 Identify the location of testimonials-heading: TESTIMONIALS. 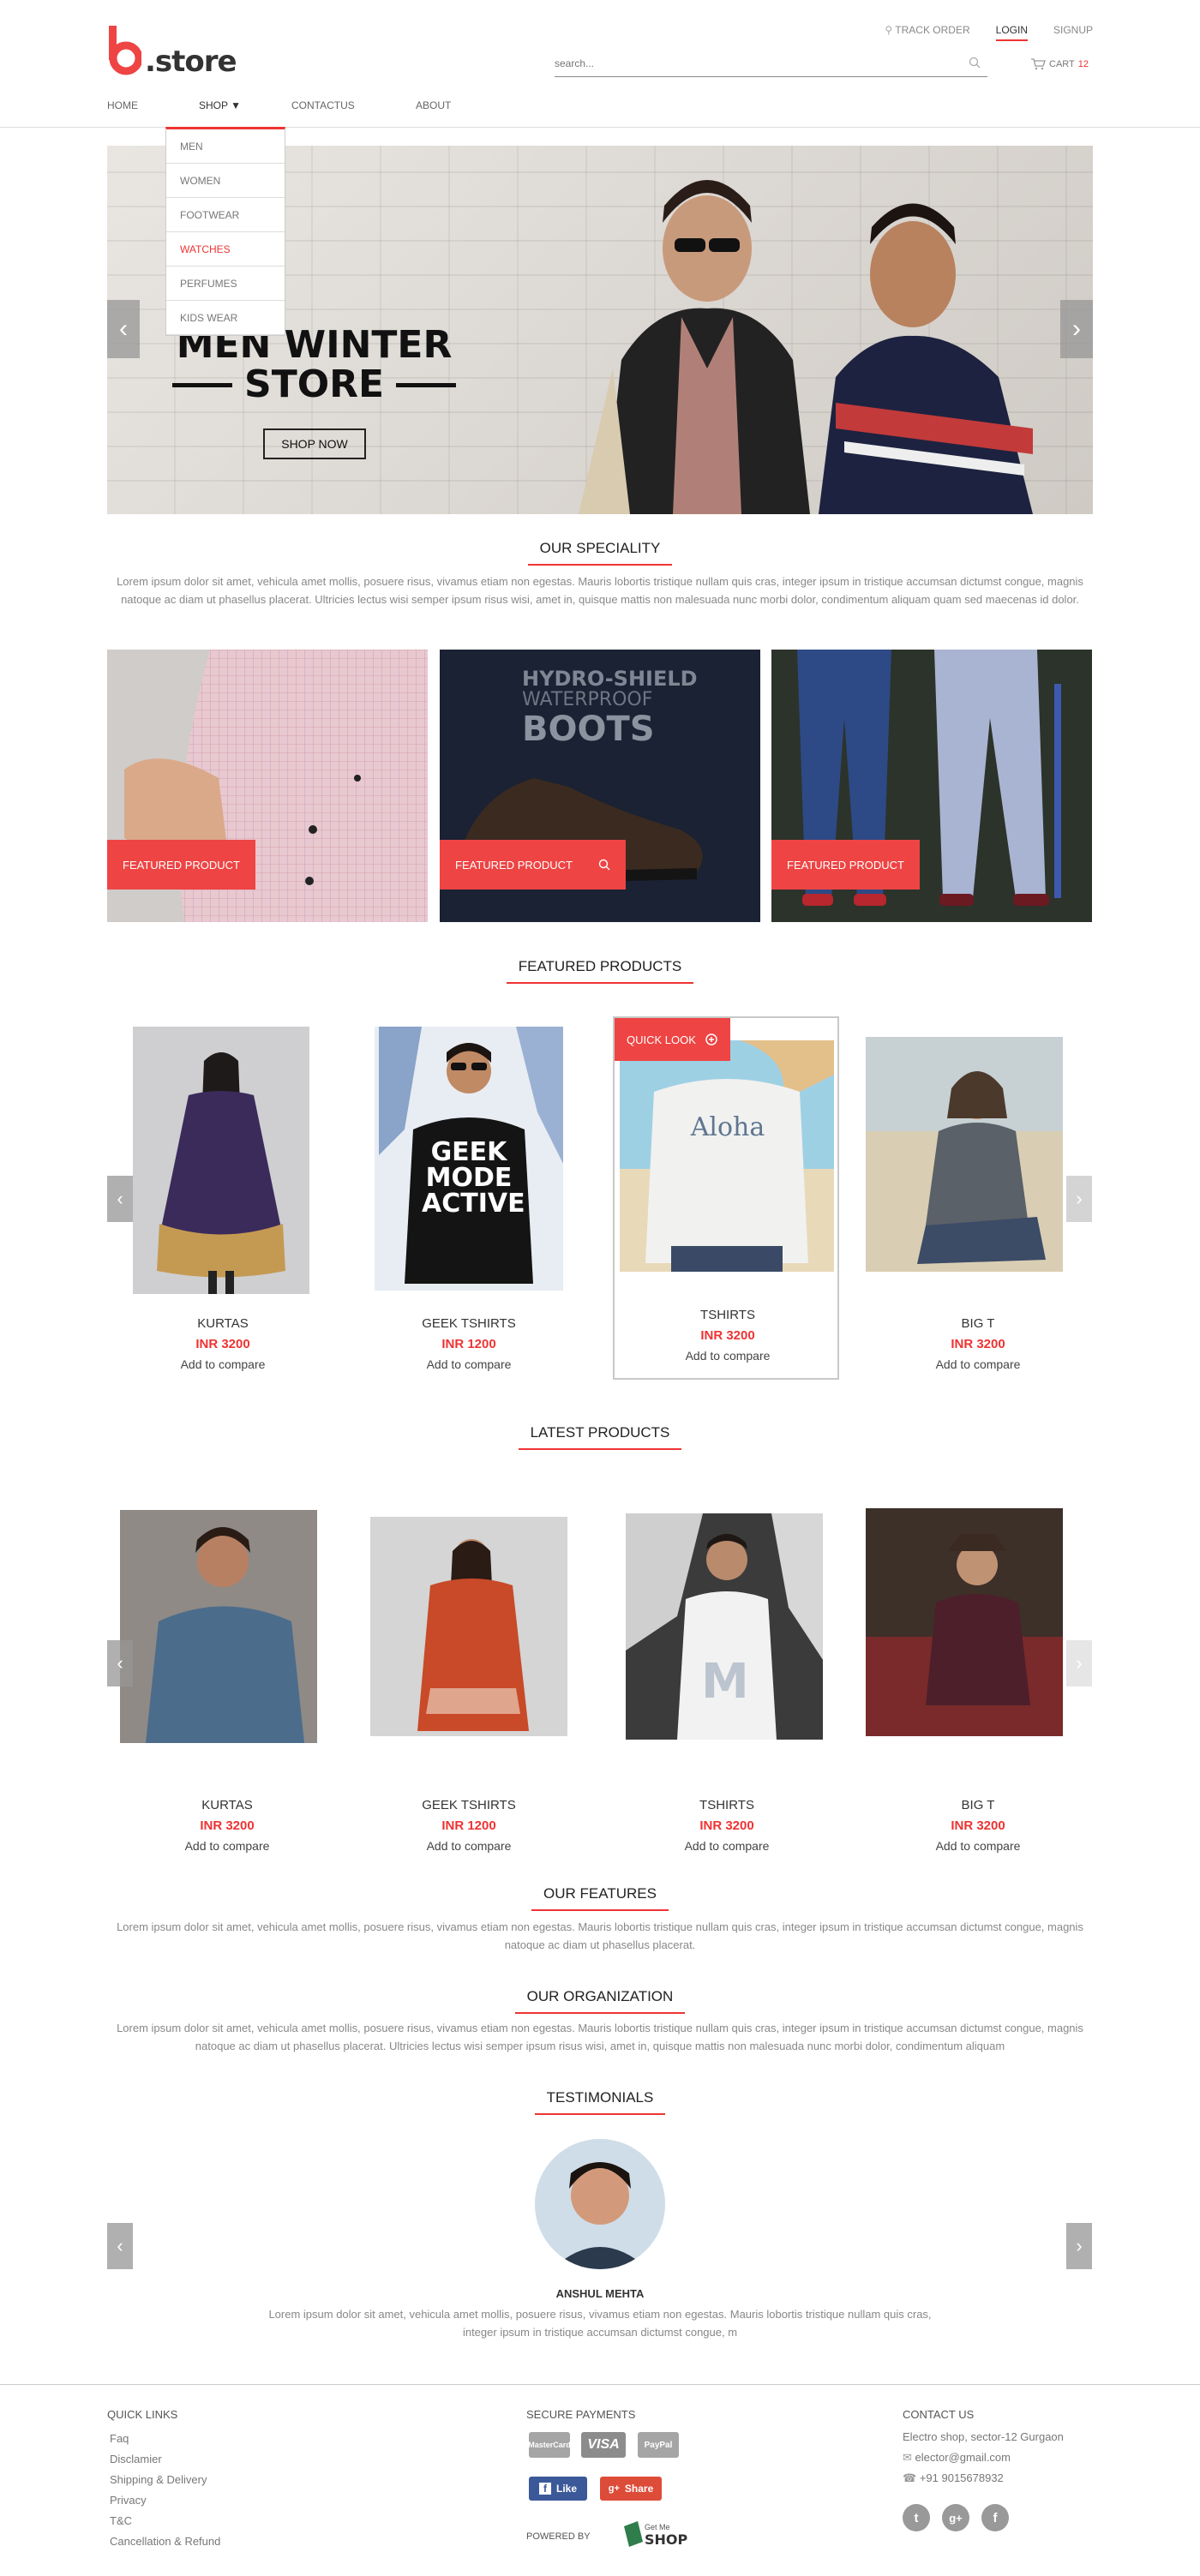
(600, 2102).